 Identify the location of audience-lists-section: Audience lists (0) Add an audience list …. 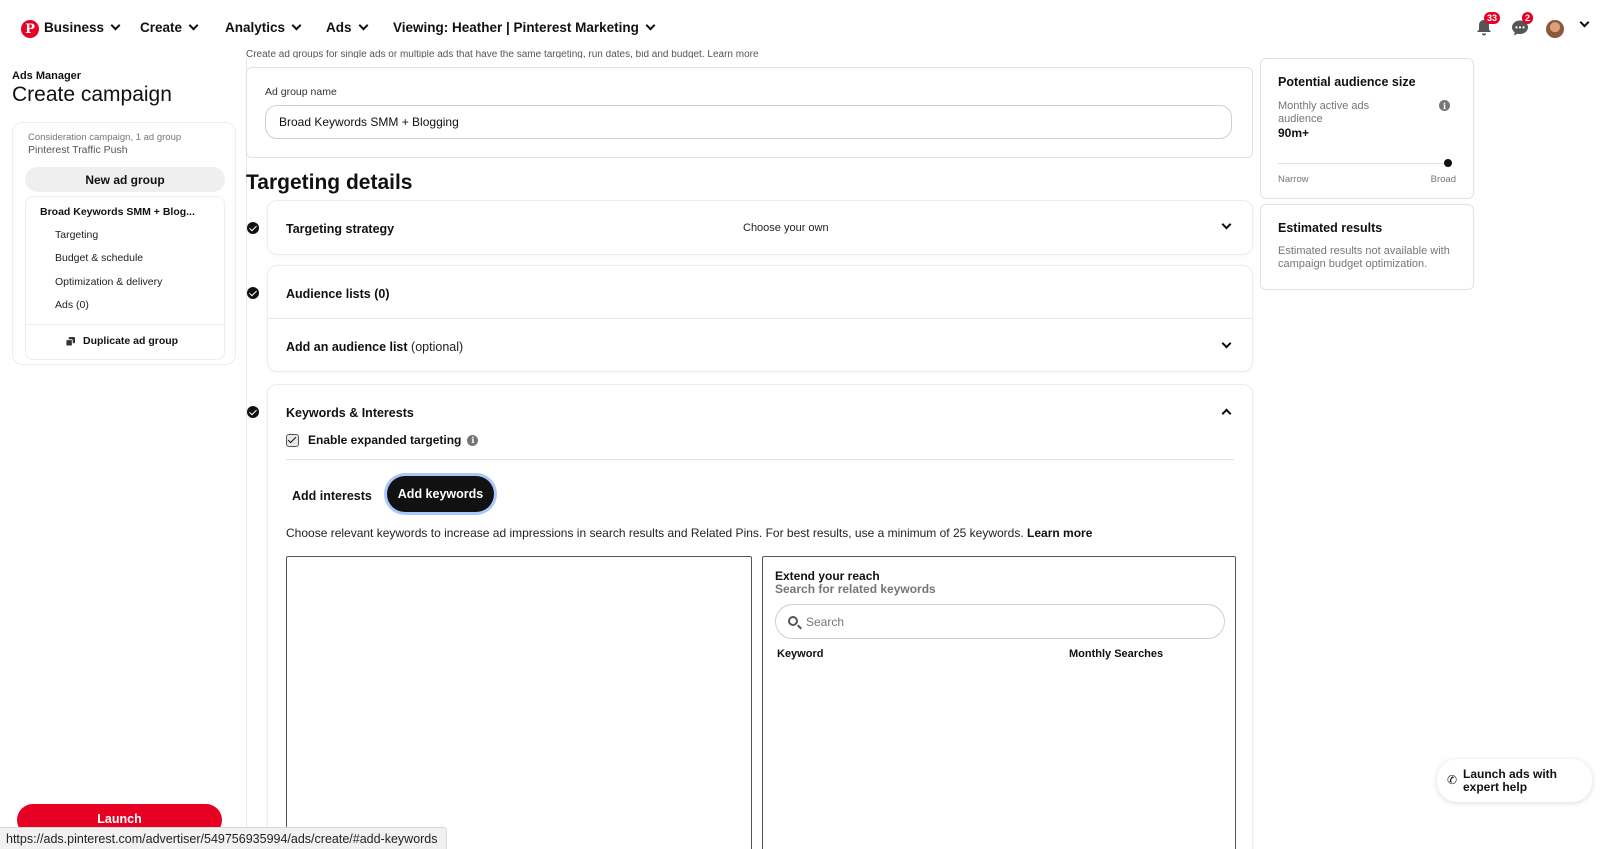
(760, 318).